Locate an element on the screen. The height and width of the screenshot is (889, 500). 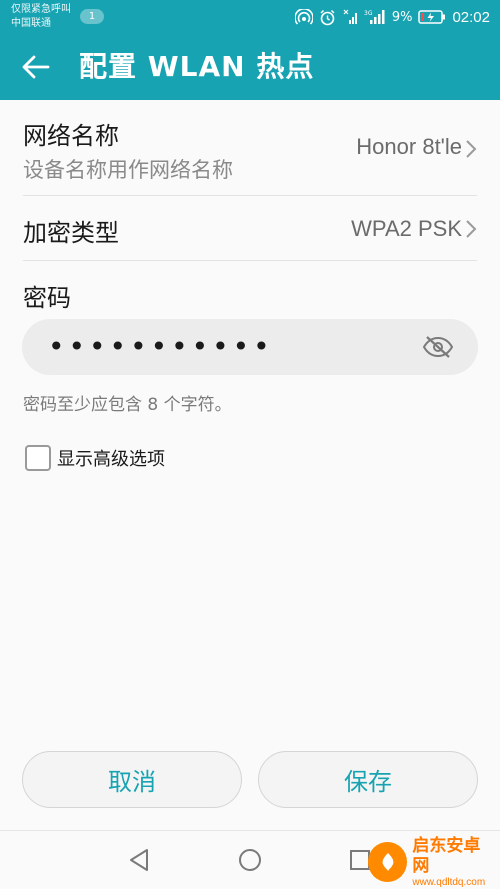
clock: 02:02 is located at coordinates (471, 17).